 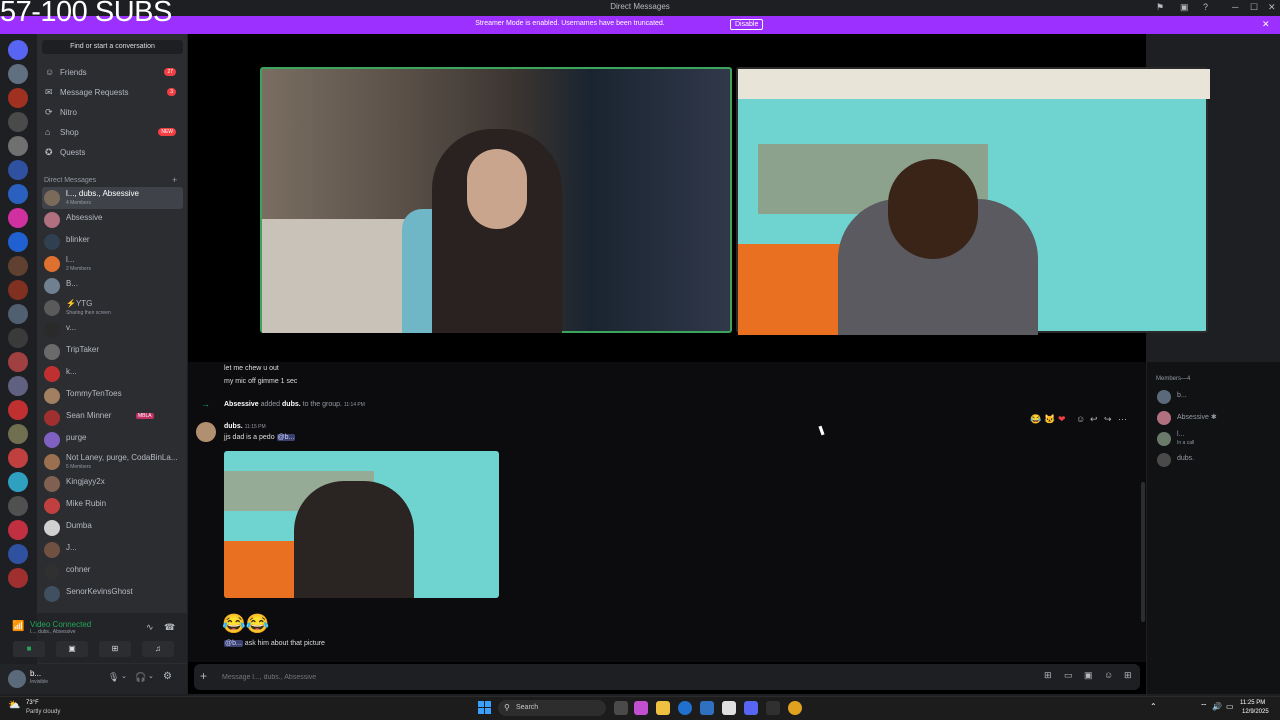 I want to click on clock-date: 12/9/2025, so click(x=1255, y=712).